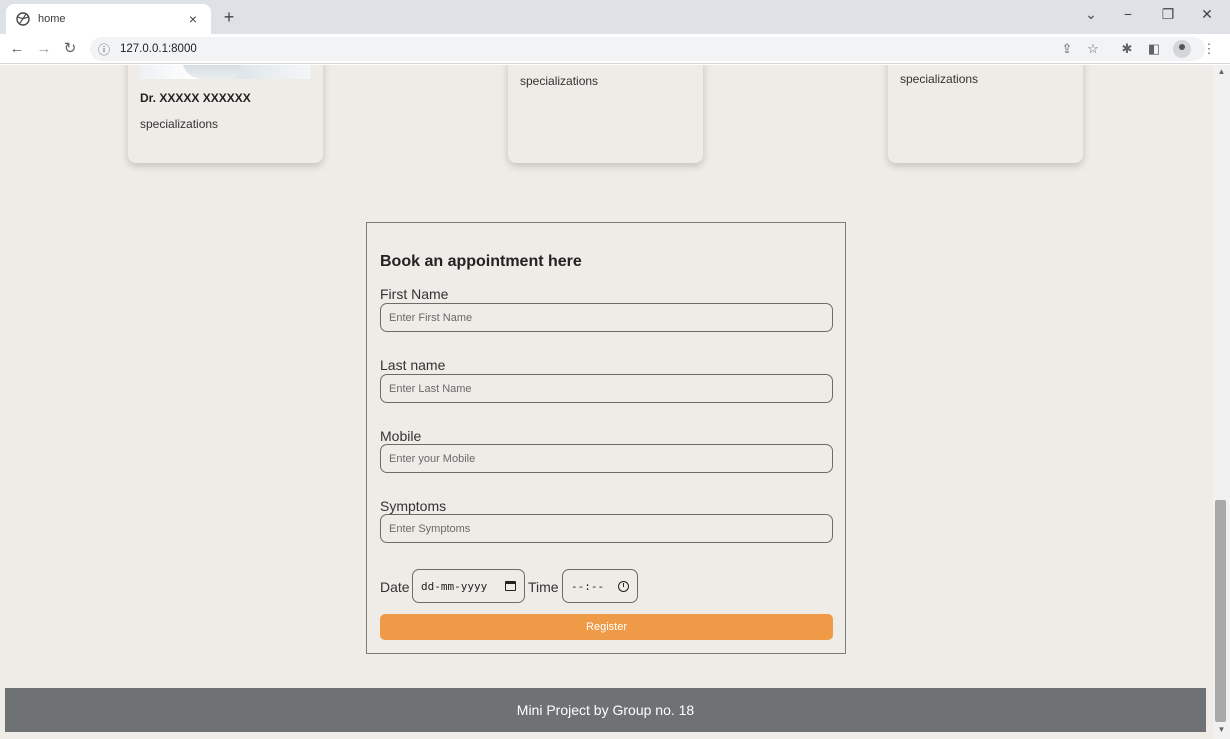 This screenshot has height=739, width=1230. What do you see at coordinates (17, 49) in the screenshot?
I see `back-icon: ←` at bounding box center [17, 49].